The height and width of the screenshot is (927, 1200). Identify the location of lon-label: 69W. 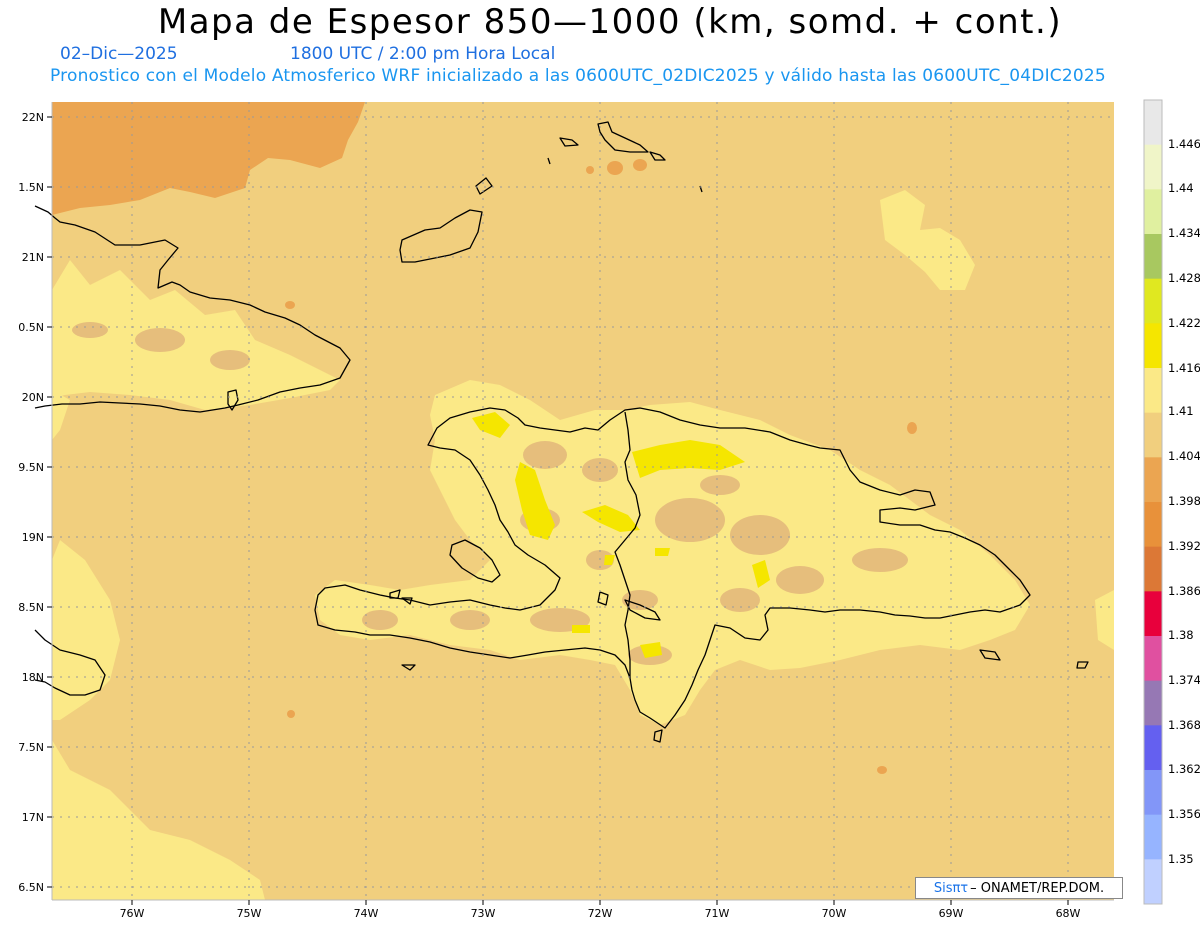
(951, 913).